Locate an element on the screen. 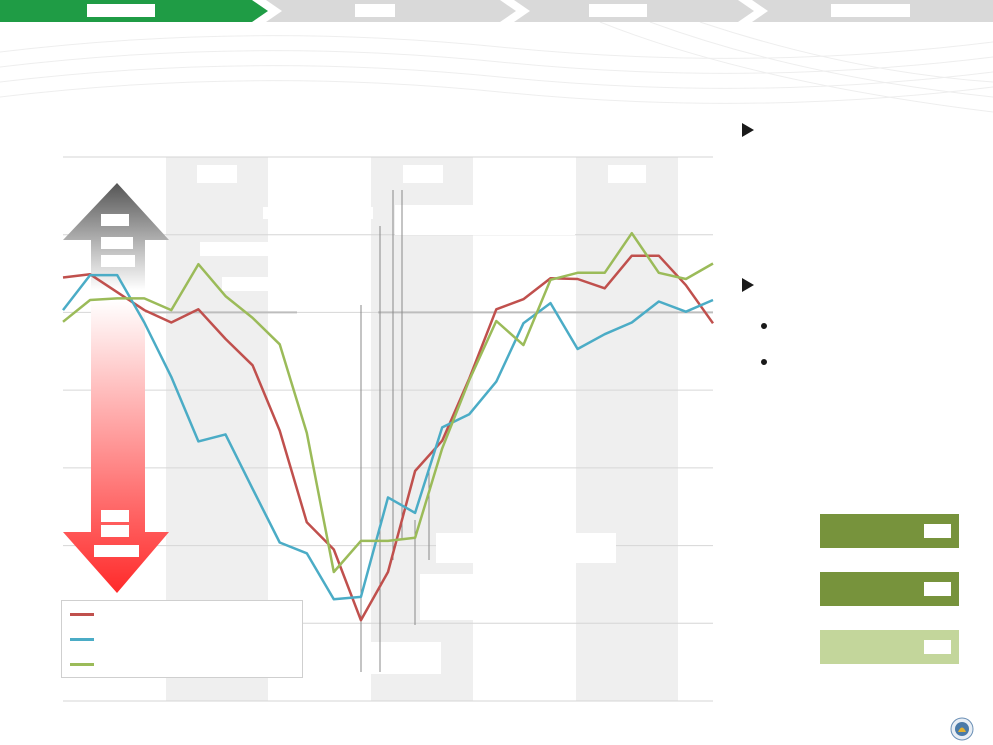 This screenshot has height=745, width=993. emblem-icon is located at coordinates (962, 729).